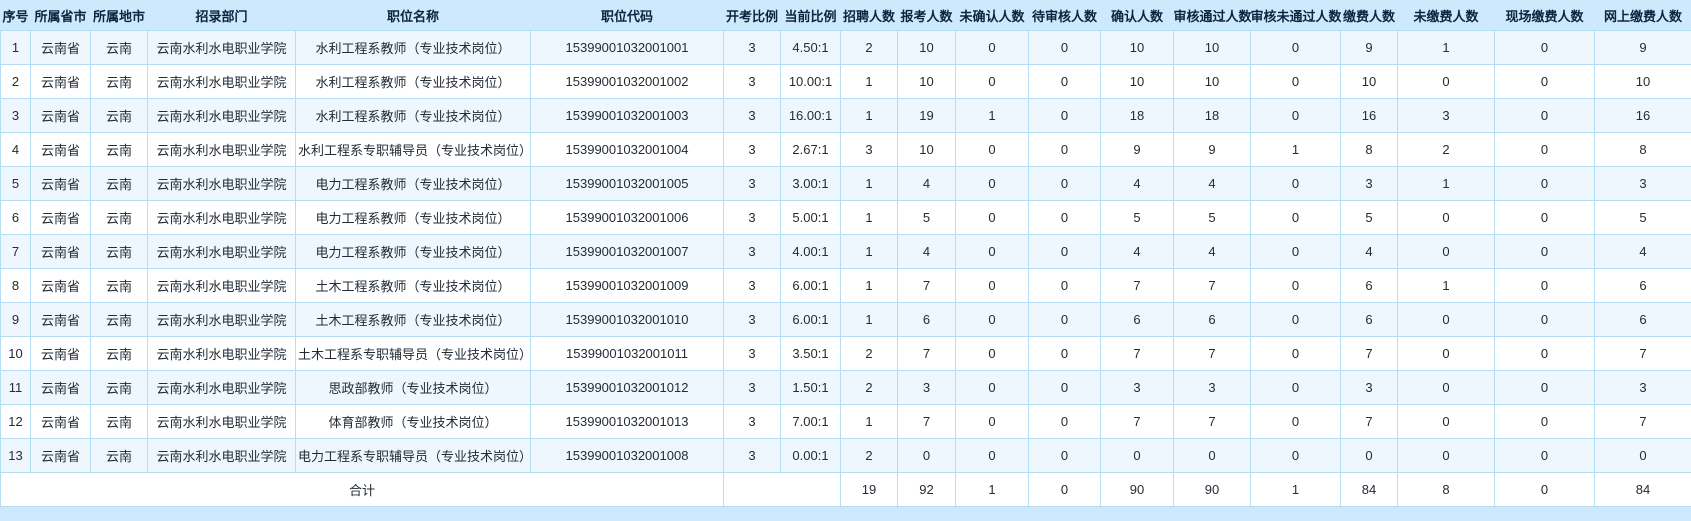  I want to click on total-cell-pending-review-count: 0, so click(1064, 489).